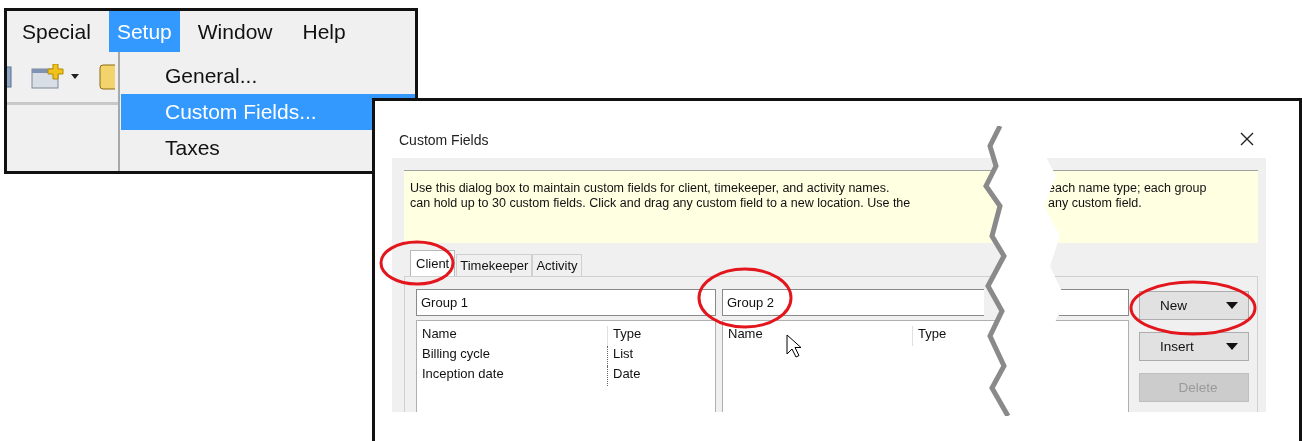  Describe the element at coordinates (620, 356) in the screenshot. I see `table-cell: List` at that location.